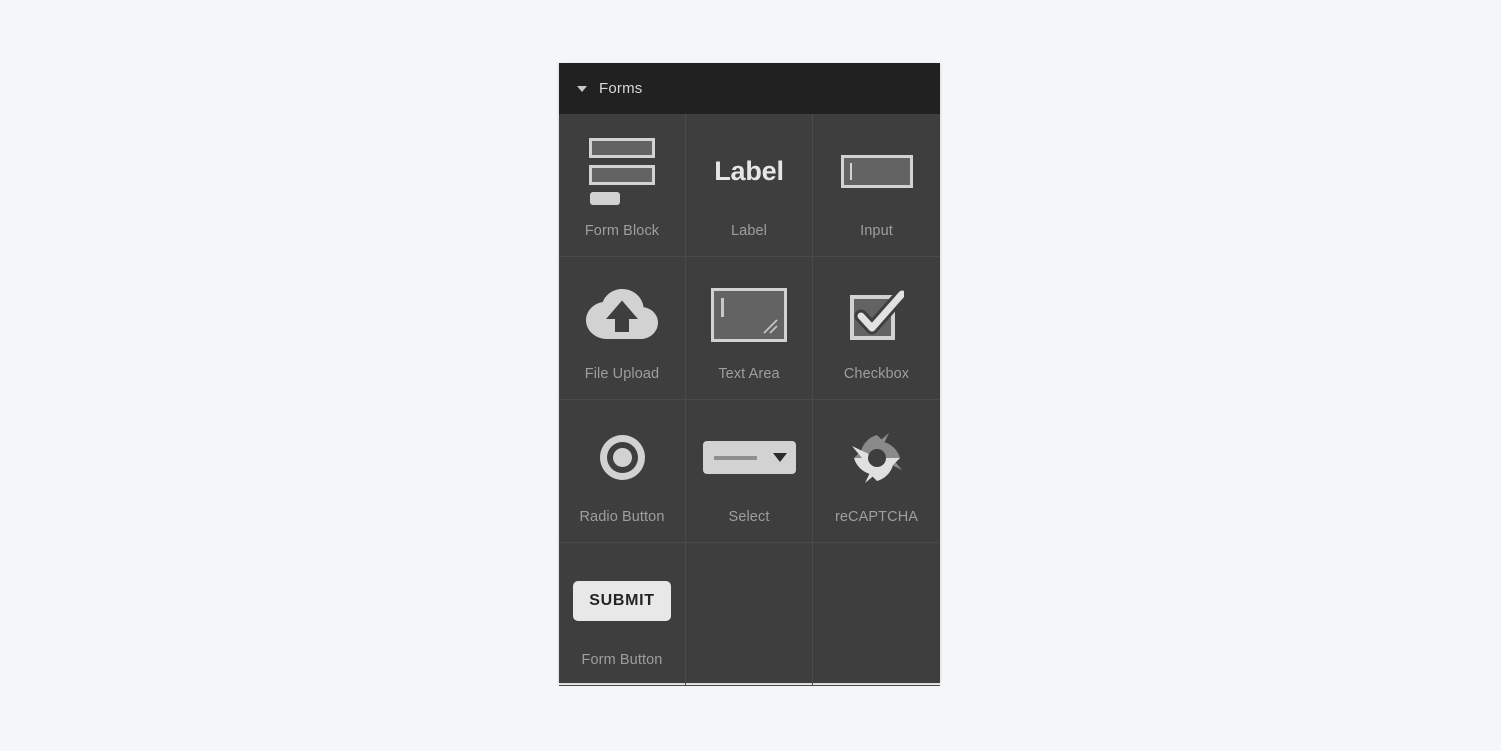 The height and width of the screenshot is (751, 1501). Describe the element at coordinates (622, 231) in the screenshot. I see `element-label: Form Block` at that location.